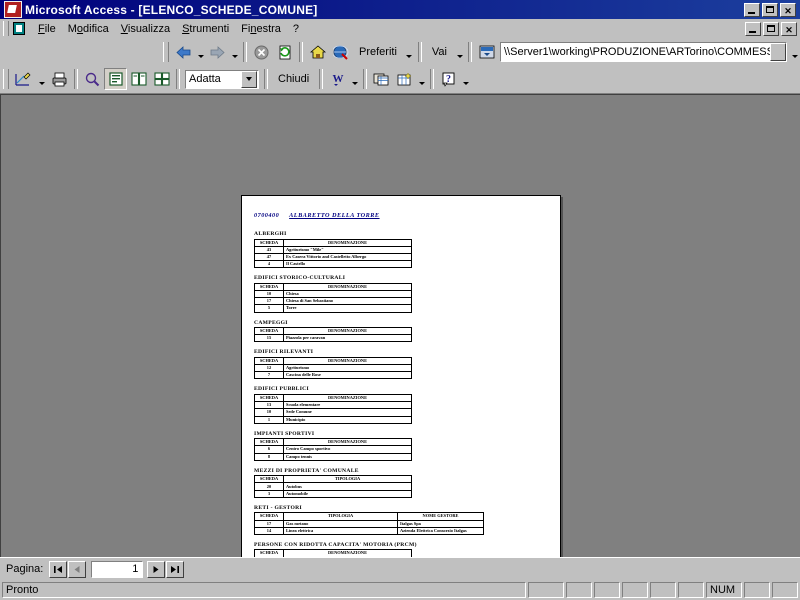 The image size is (800, 600). I want to click on table-row: 1 Municipio, so click(333, 419).